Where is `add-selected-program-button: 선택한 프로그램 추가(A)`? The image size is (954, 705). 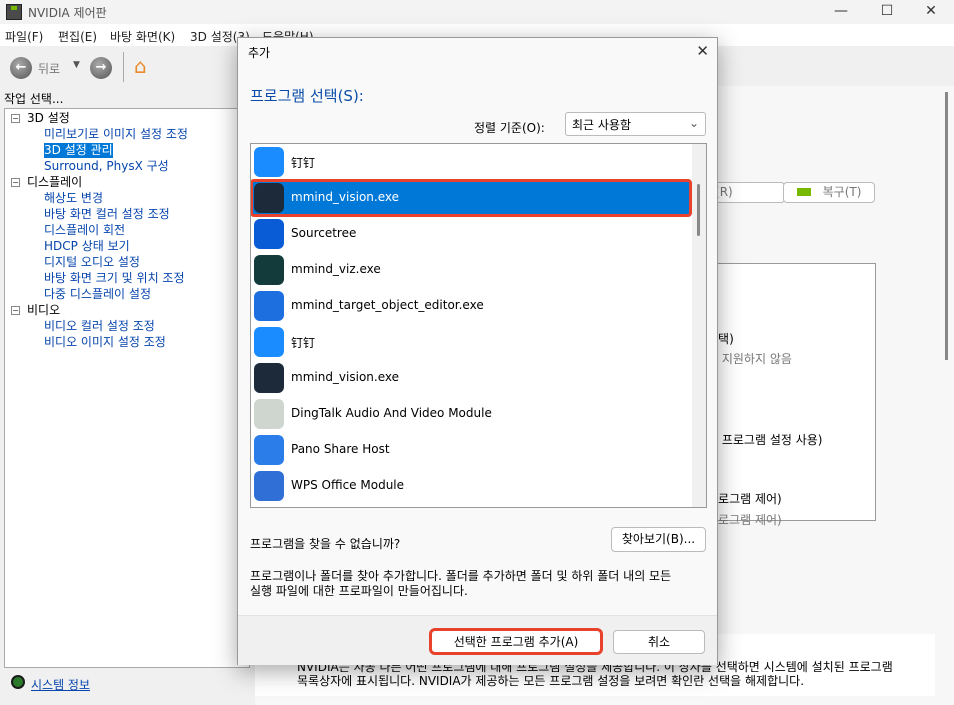 add-selected-program-button: 선택한 프로그램 추가(A) is located at coordinates (516, 641).